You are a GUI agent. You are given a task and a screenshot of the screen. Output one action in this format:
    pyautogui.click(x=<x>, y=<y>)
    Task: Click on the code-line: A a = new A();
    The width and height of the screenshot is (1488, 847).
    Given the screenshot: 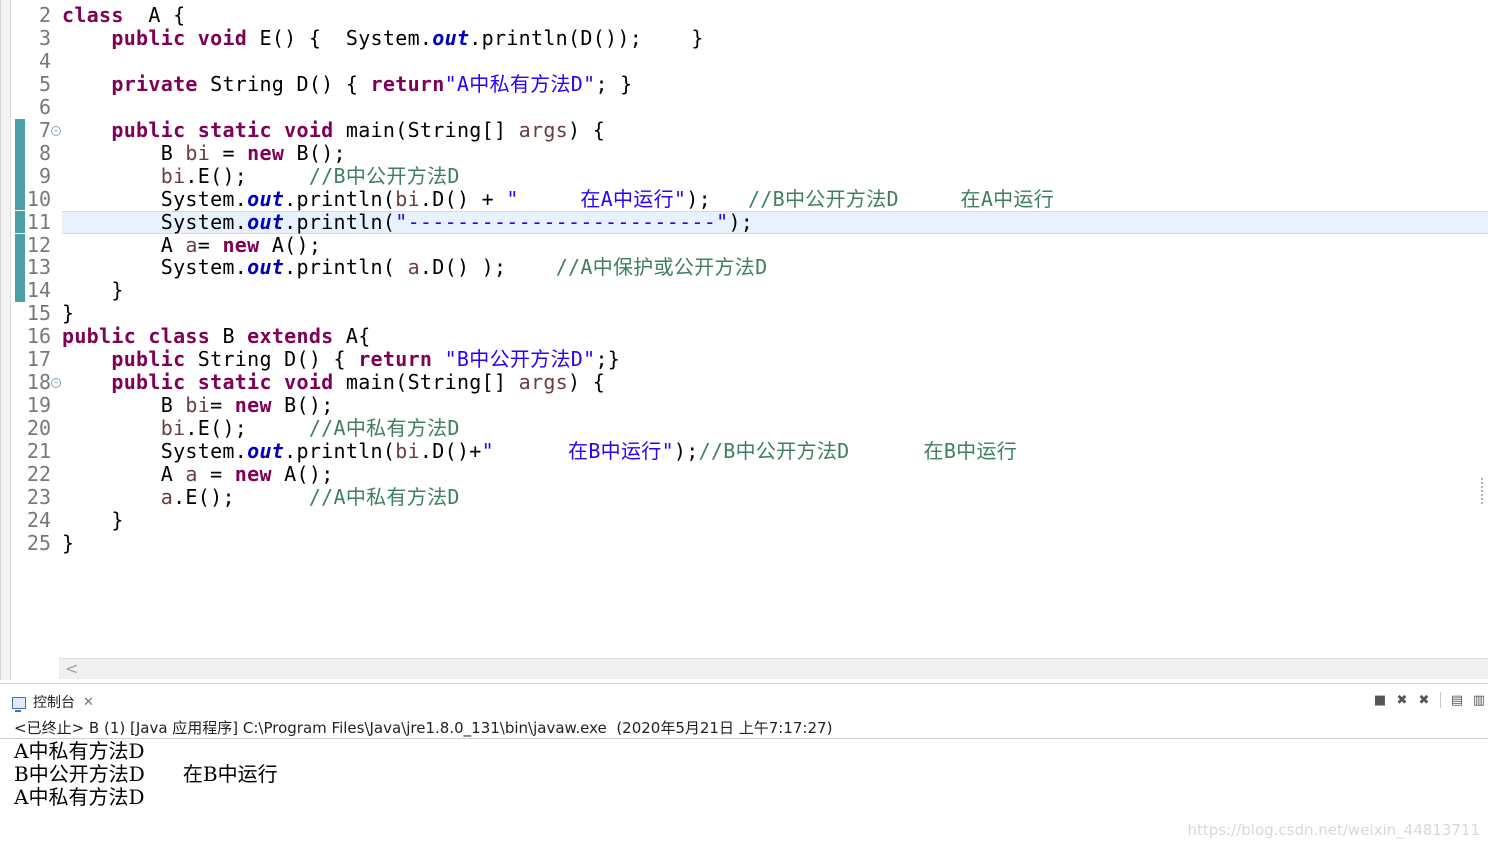 What is the action you would take?
    pyautogui.click(x=775, y=474)
    